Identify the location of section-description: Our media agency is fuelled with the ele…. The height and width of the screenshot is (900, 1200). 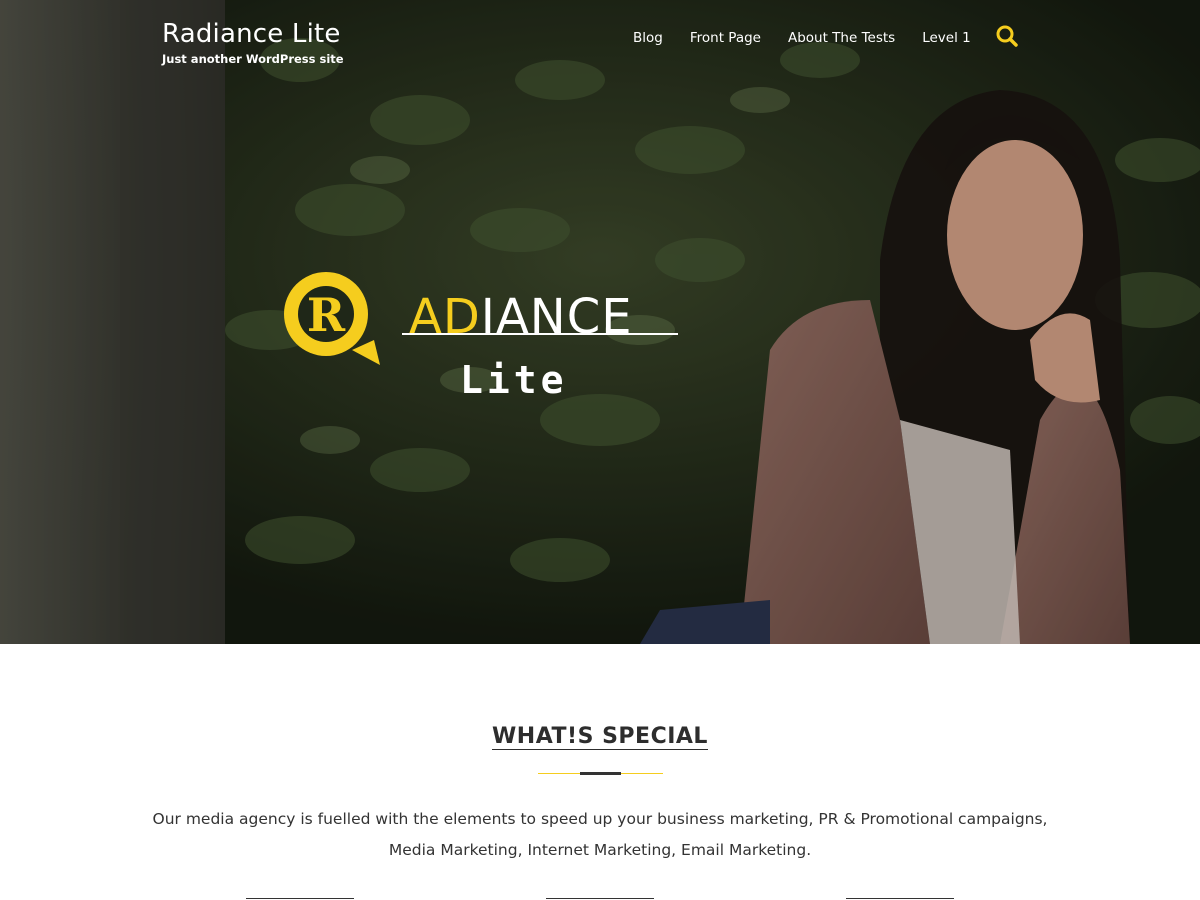
(600, 834).